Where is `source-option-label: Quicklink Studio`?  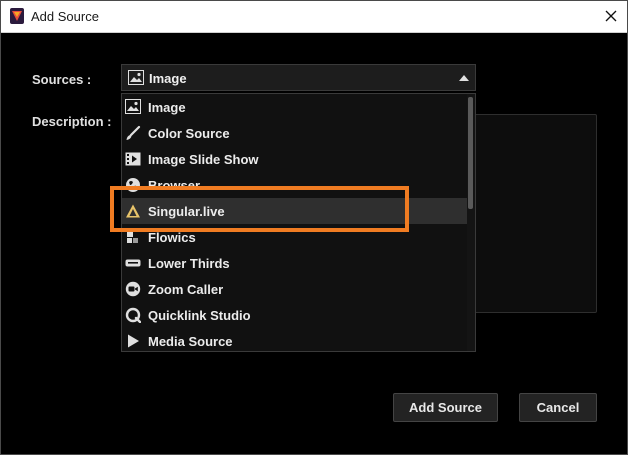
source-option-label: Quicklink Studio is located at coordinates (199, 315).